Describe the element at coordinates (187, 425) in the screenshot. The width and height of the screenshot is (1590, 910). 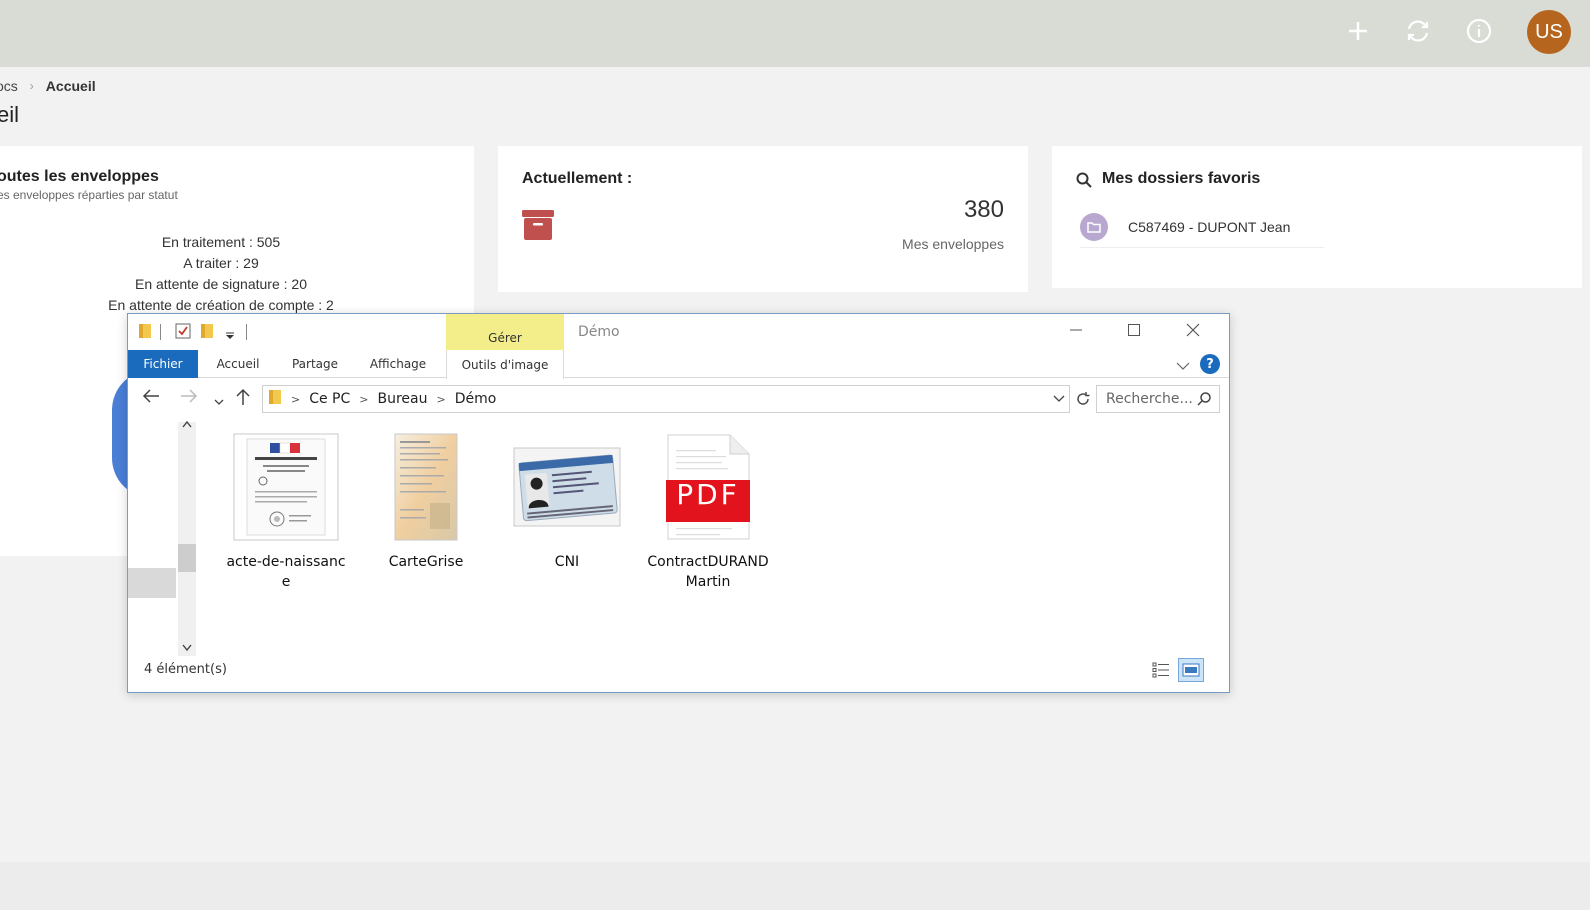
I see `scroll-up-icon` at that location.